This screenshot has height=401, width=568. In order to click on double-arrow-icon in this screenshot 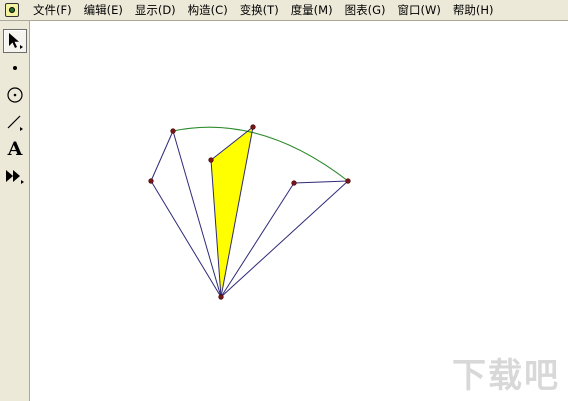, I will do `click(15, 177)`.